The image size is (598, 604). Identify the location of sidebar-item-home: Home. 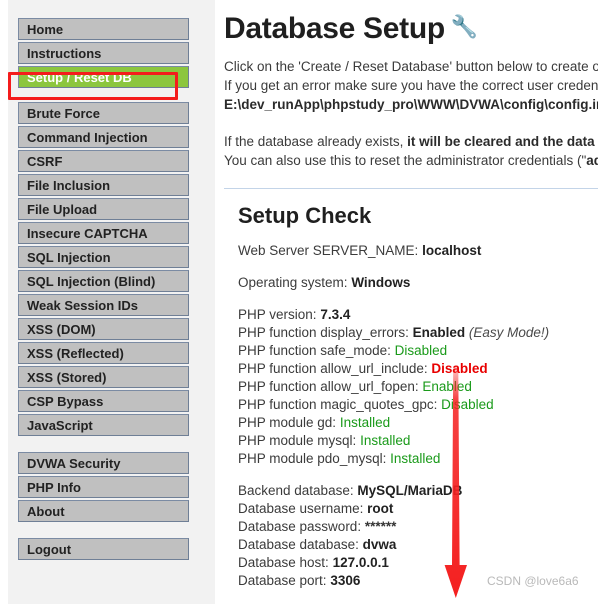
(103, 29).